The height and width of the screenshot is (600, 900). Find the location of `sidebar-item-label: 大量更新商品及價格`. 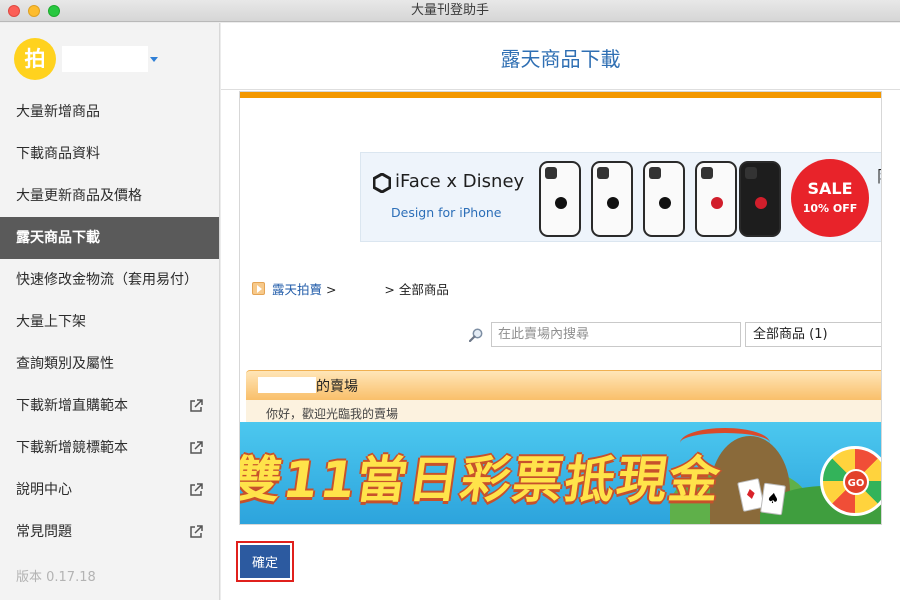

sidebar-item-label: 大量更新商品及價格 is located at coordinates (79, 196).